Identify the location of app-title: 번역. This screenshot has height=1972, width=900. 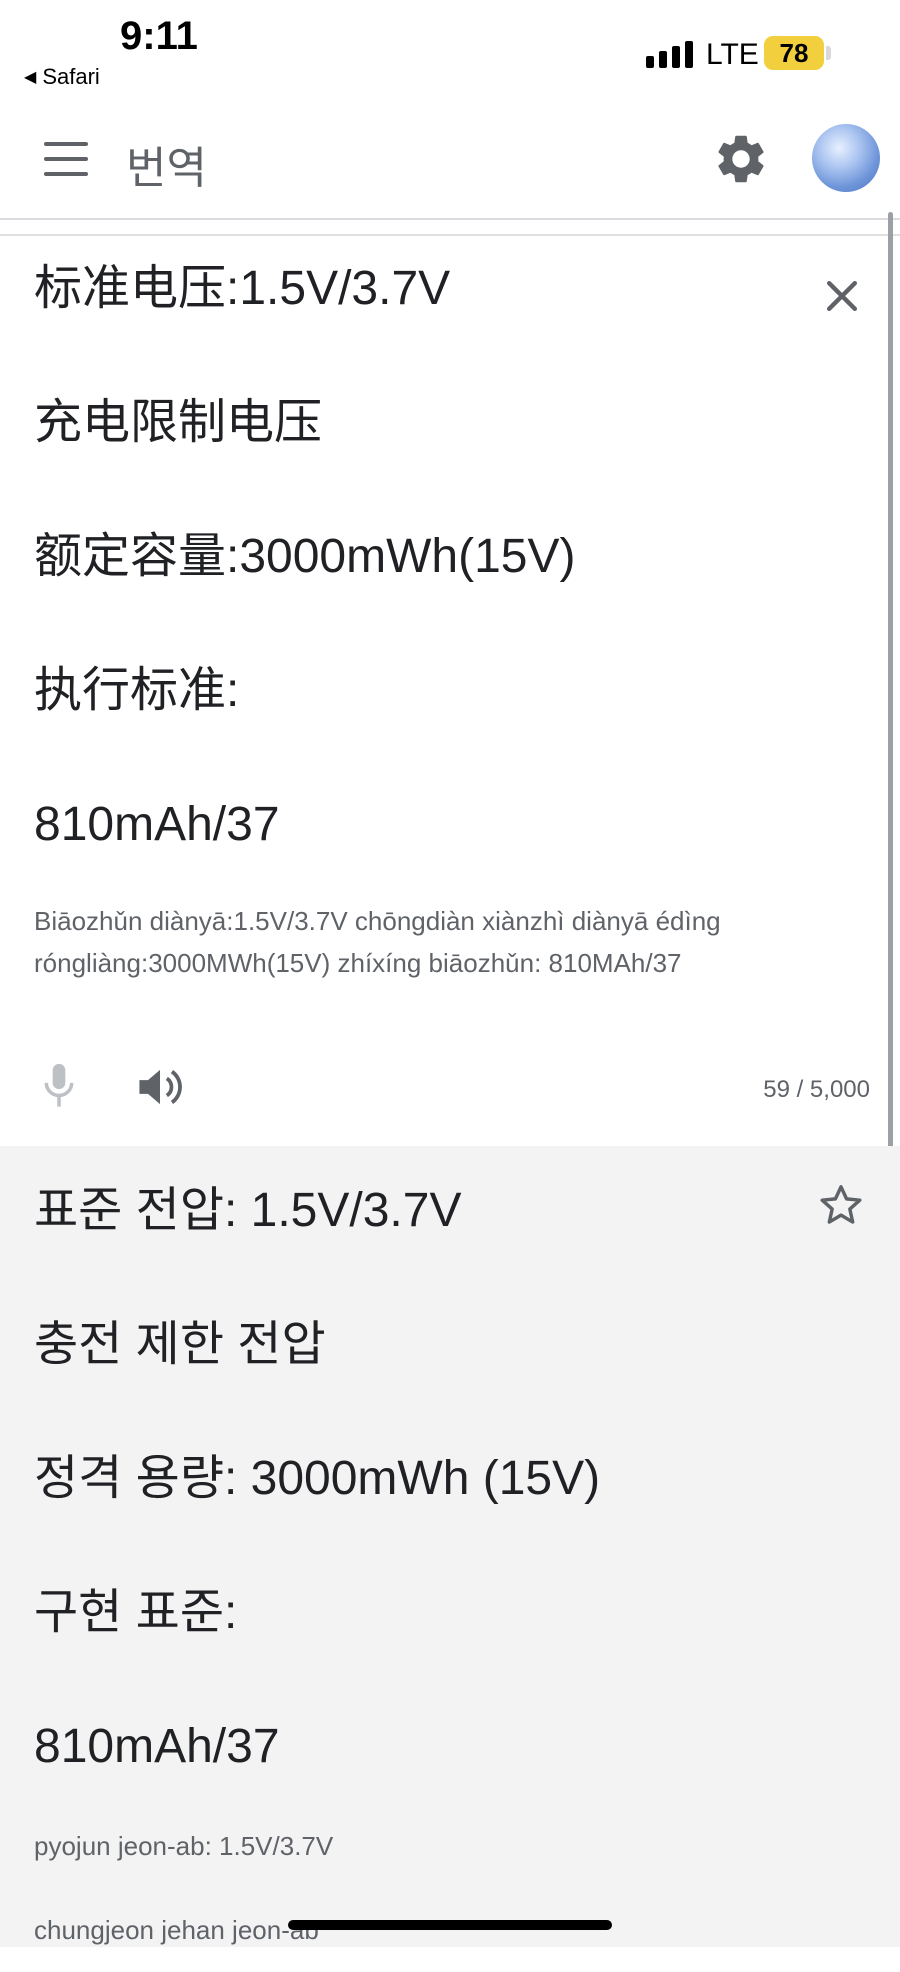
(166, 168).